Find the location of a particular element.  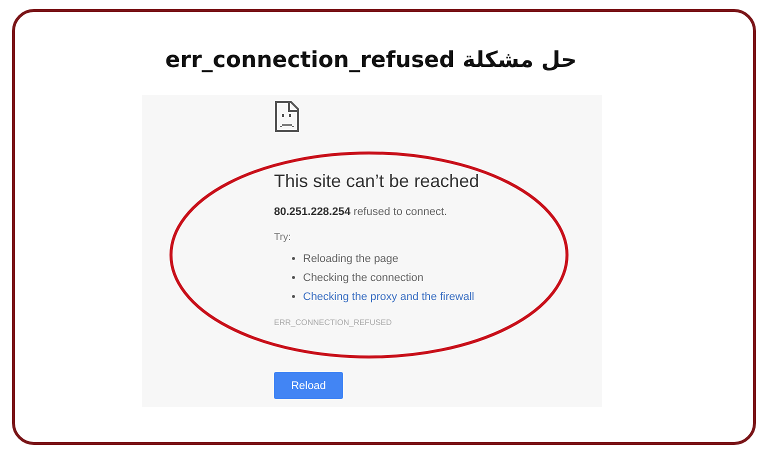

suggestion-link: Checking the proxy and the firewall is located at coordinates (388, 296).